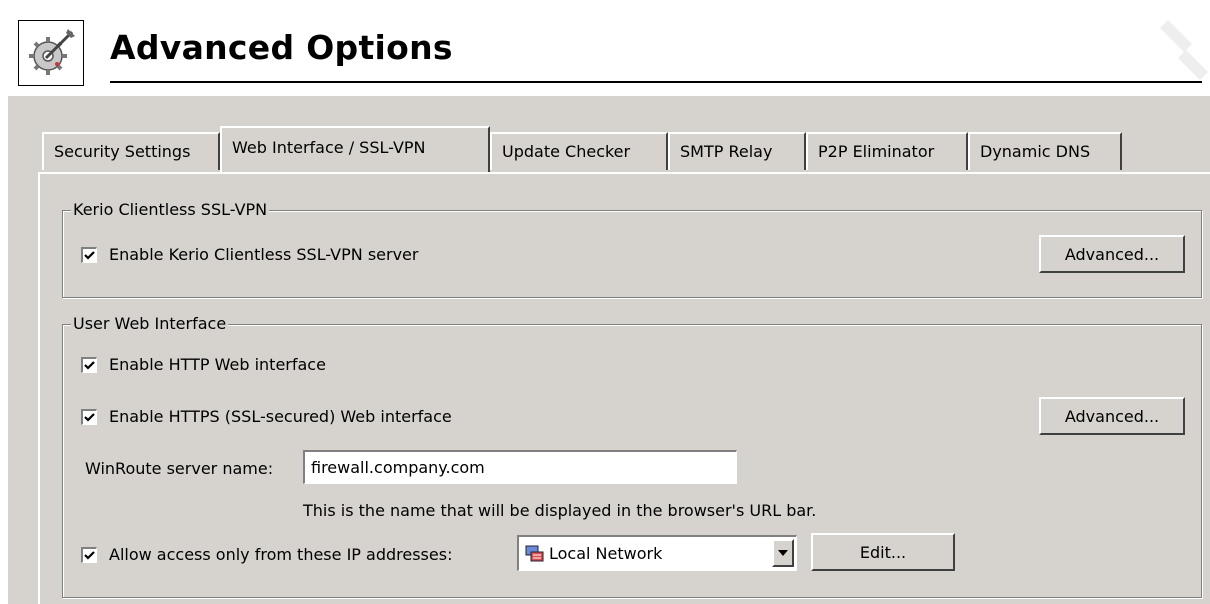  I want to click on http-enable-label: Enable HTTP Web interface, so click(217, 364).